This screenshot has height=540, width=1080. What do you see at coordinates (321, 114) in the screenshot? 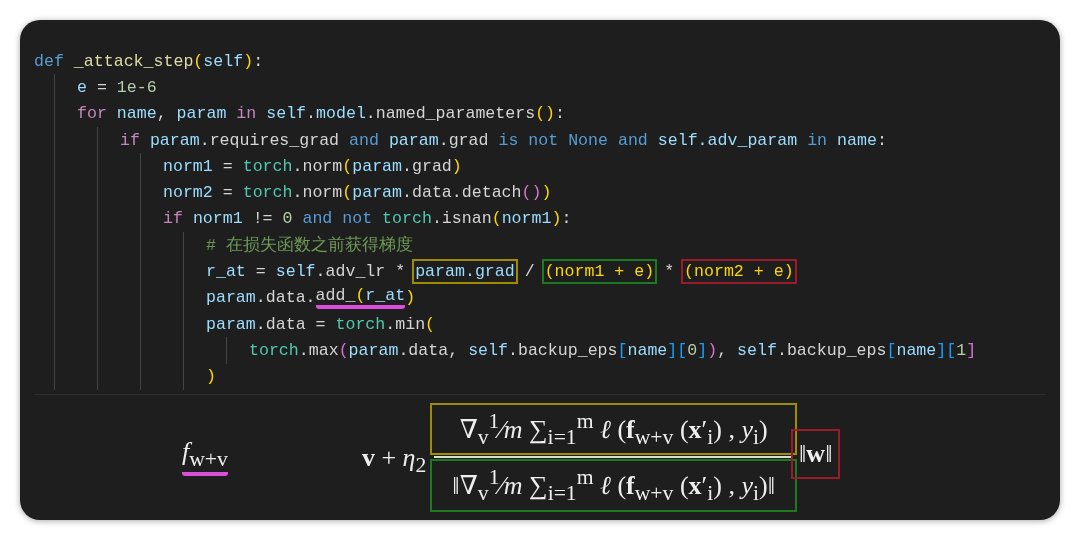
I see `code-text: for name, param in self.model.named_parameters():` at bounding box center [321, 114].